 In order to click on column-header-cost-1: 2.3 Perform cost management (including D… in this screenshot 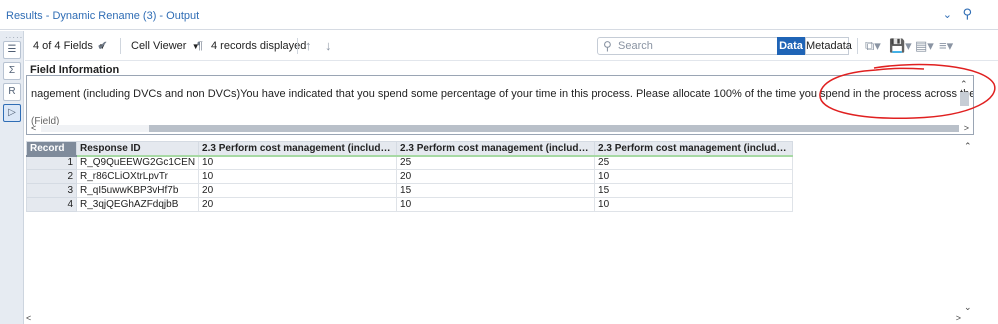, I will do `click(298, 149)`.